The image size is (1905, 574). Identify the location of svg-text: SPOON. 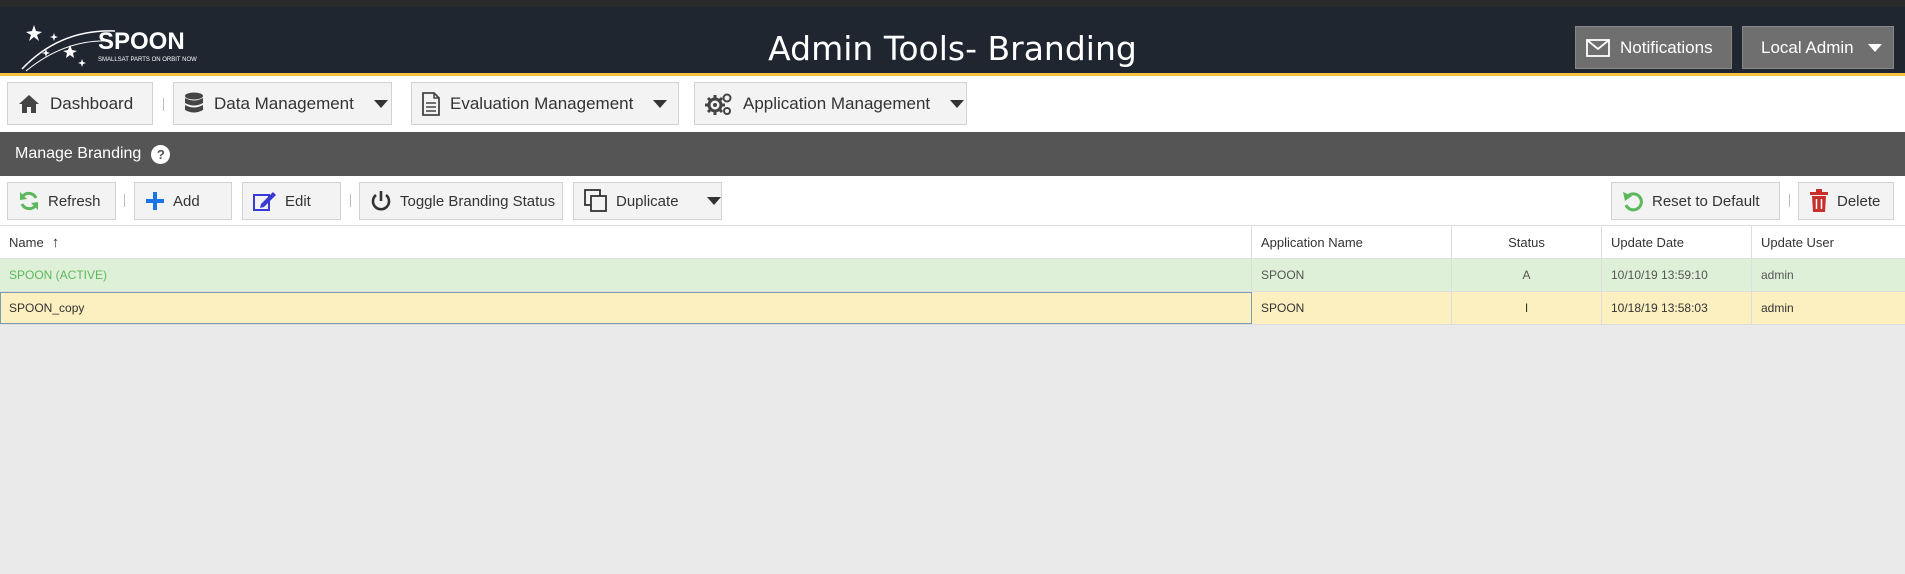
(141, 41).